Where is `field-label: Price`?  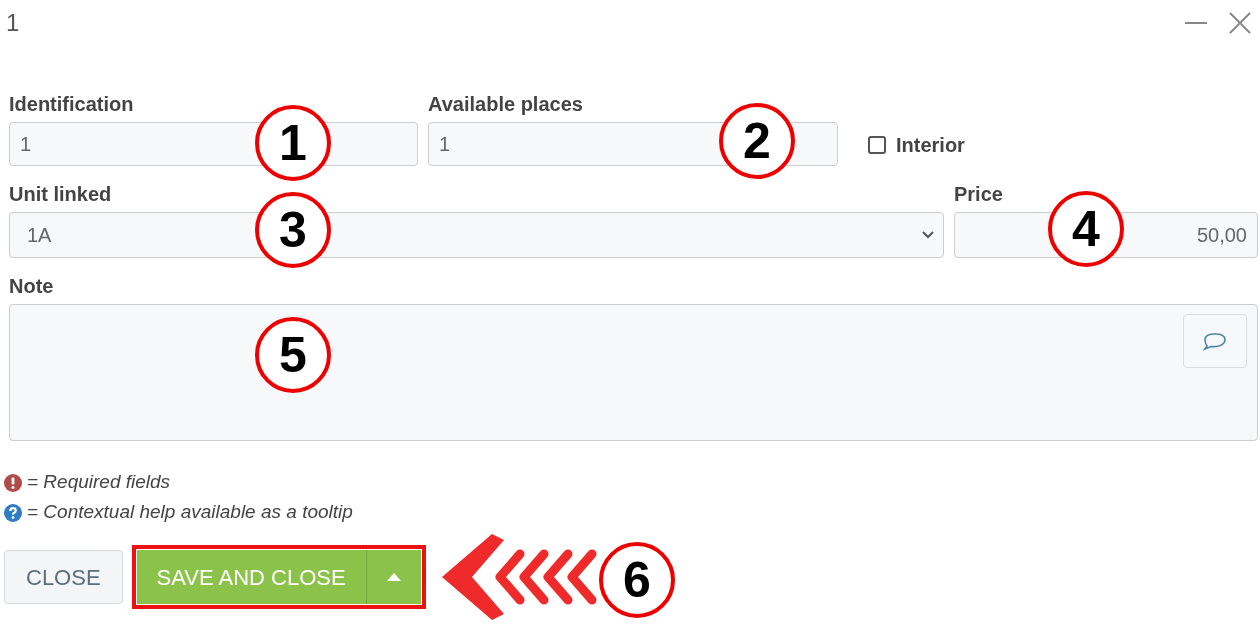 field-label: Price is located at coordinates (979, 194).